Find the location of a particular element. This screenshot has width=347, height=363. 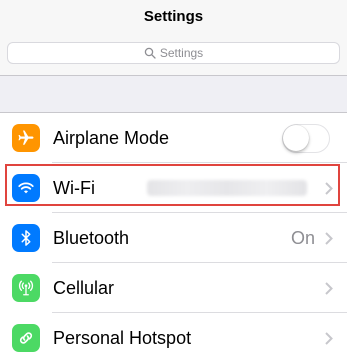

row-label-bluetooth: Bluetooth is located at coordinates (91, 237).